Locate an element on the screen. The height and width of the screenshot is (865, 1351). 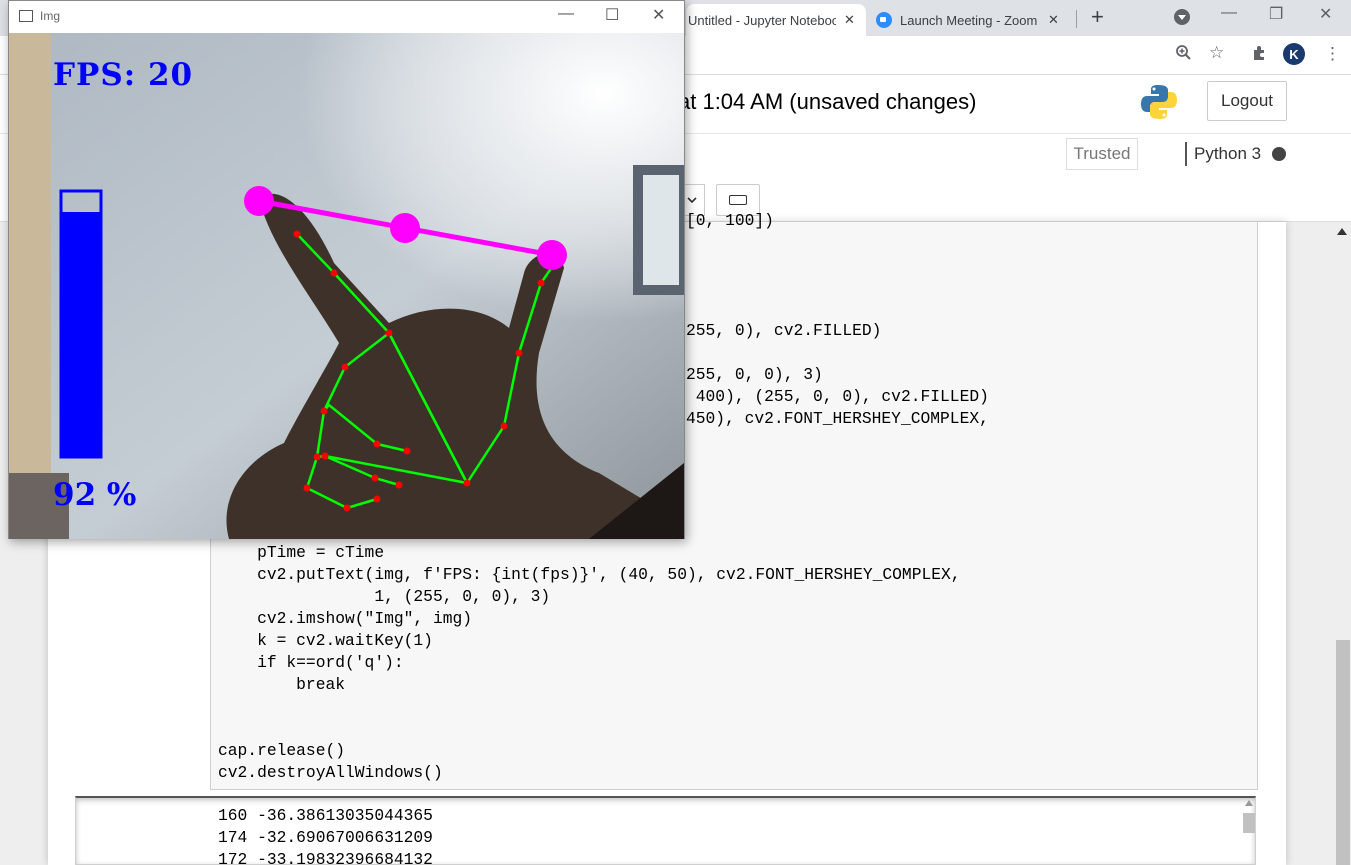
logout-button: Logout is located at coordinates (1247, 101).